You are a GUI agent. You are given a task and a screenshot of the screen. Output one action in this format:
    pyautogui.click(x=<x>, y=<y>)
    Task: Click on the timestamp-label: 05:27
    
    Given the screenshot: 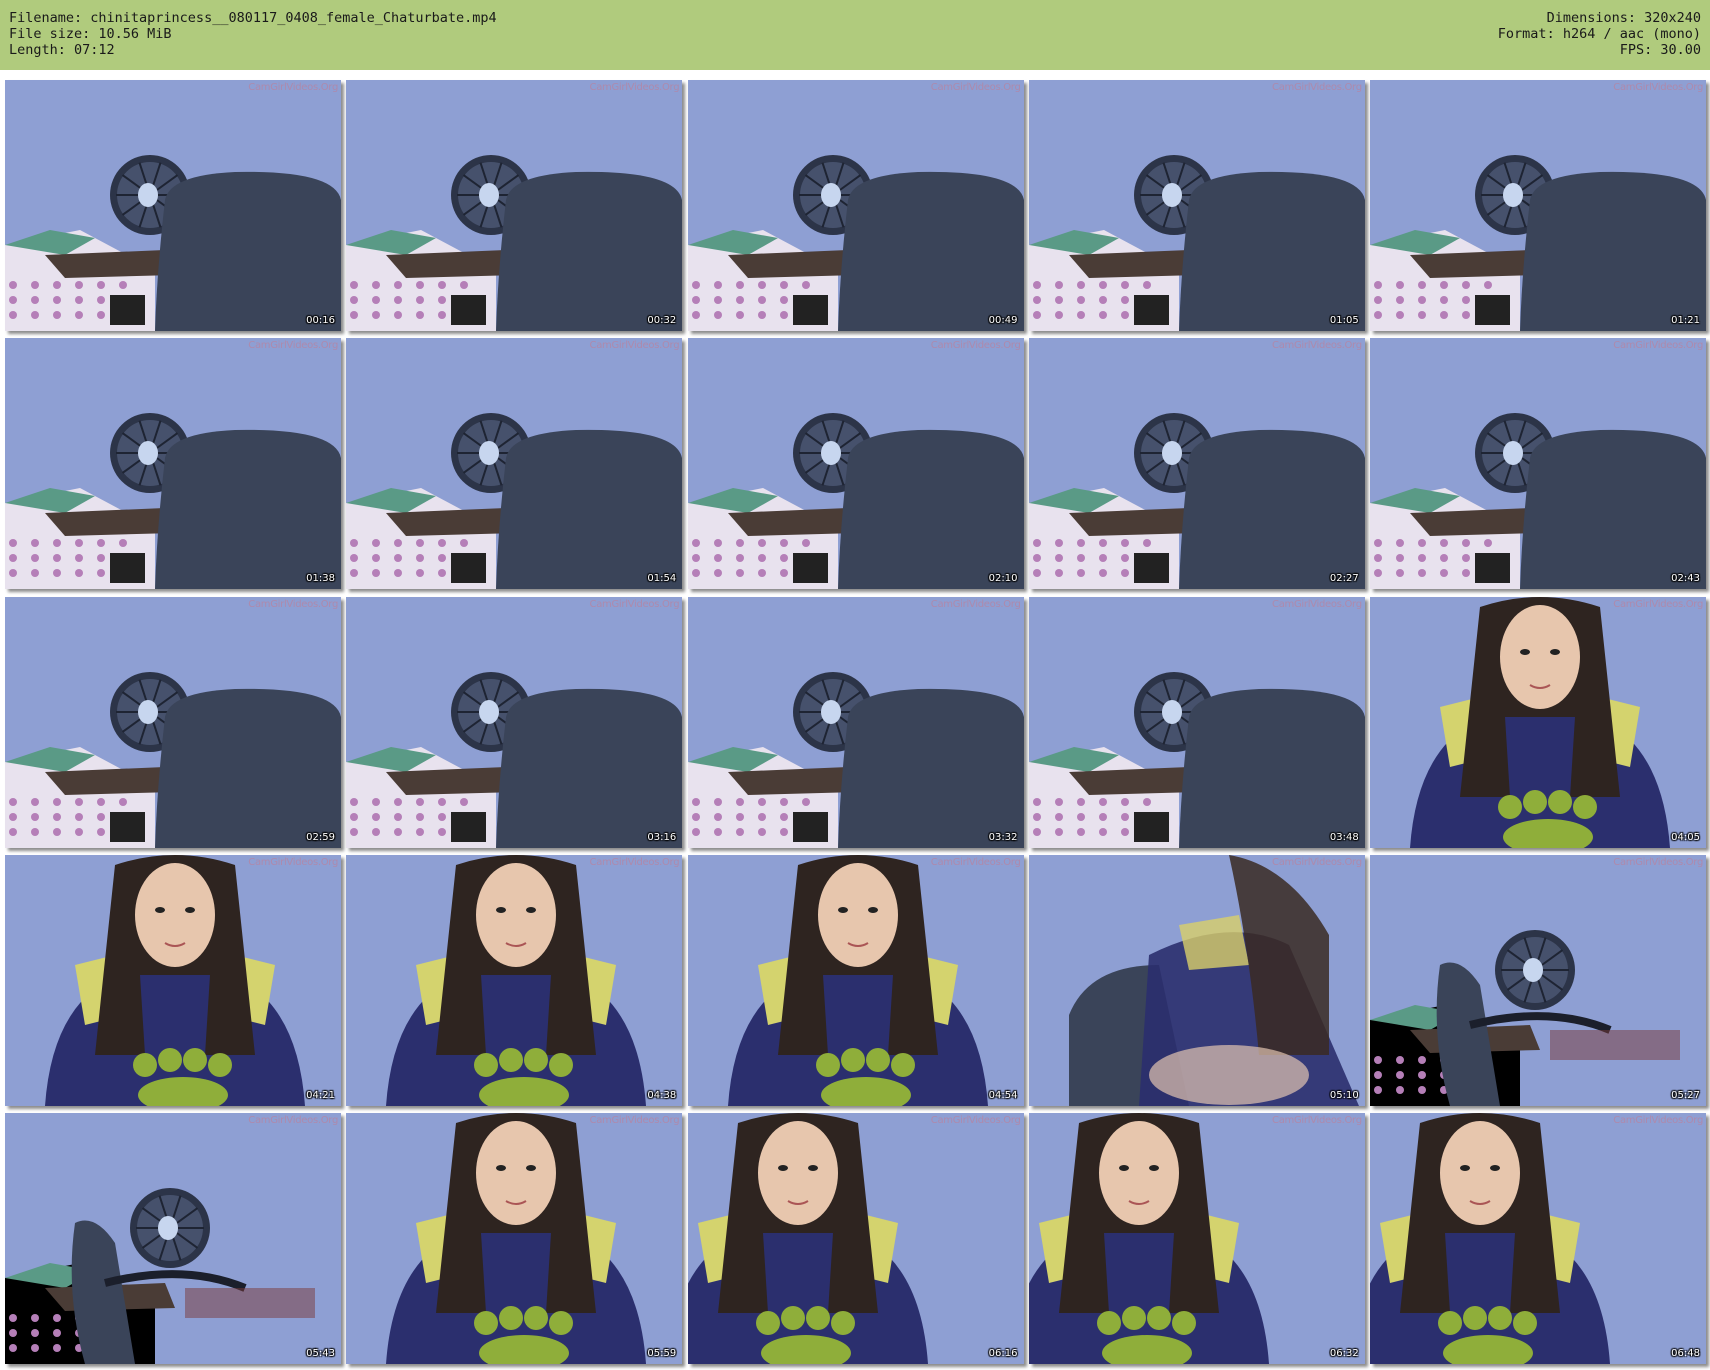 What is the action you would take?
    pyautogui.click(x=1685, y=1095)
    